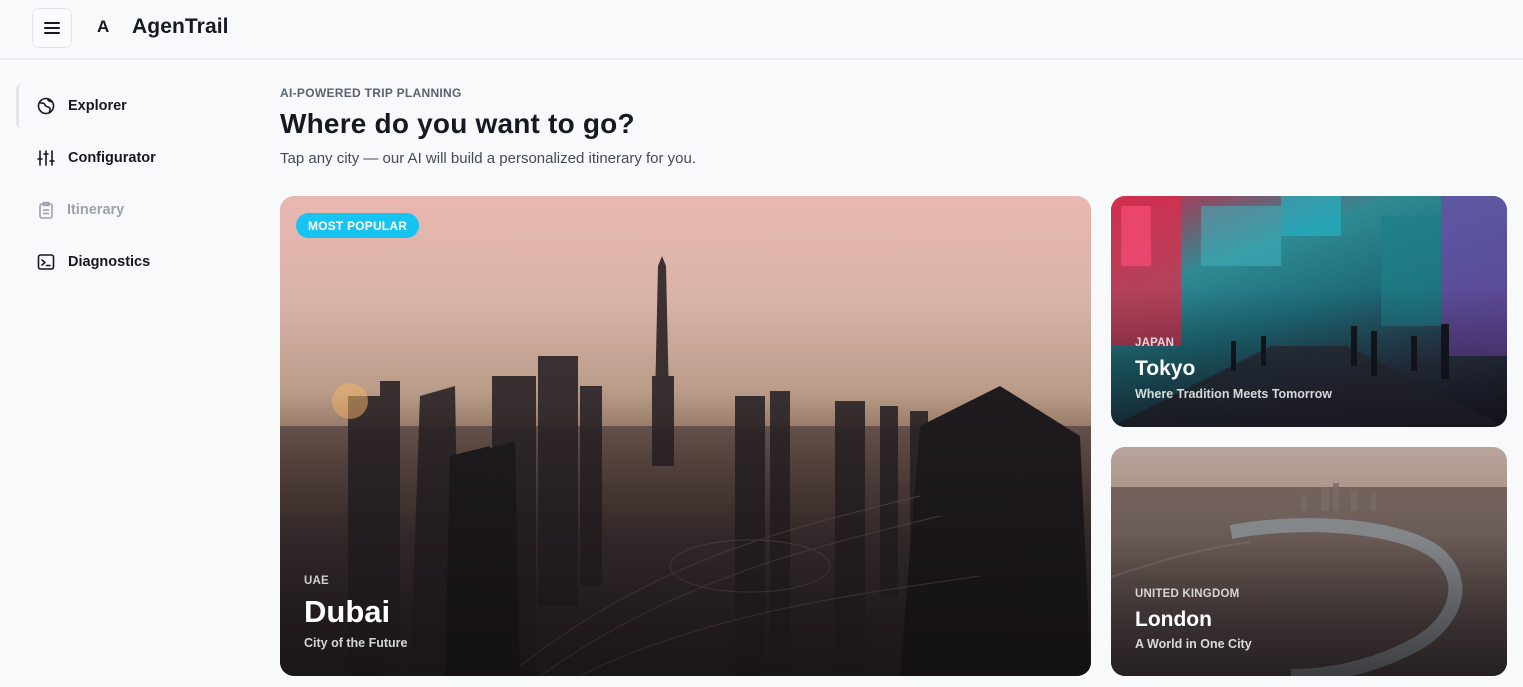 This screenshot has height=687, width=1523. I want to click on card-tagline: City of the Future, so click(356, 643).